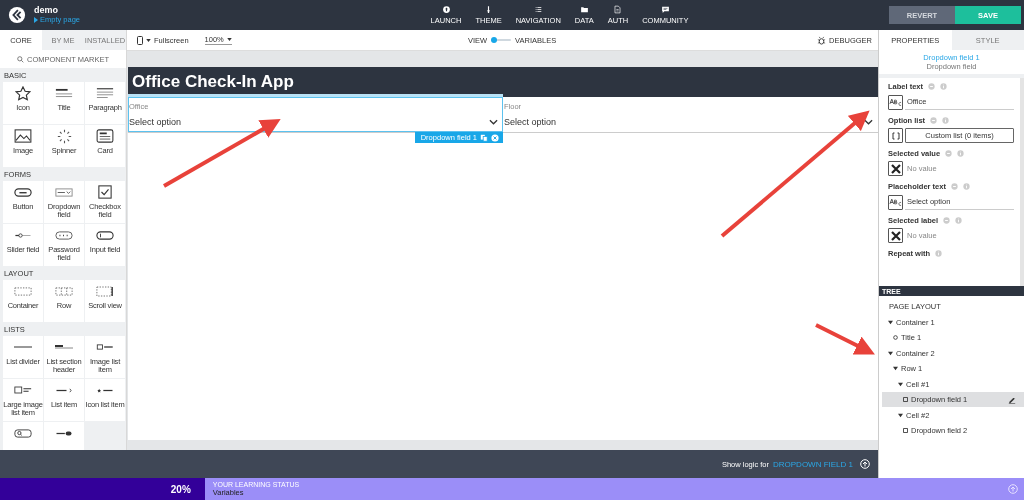 The height and width of the screenshot is (500, 1024). I want to click on chat-icon, so click(665, 9).